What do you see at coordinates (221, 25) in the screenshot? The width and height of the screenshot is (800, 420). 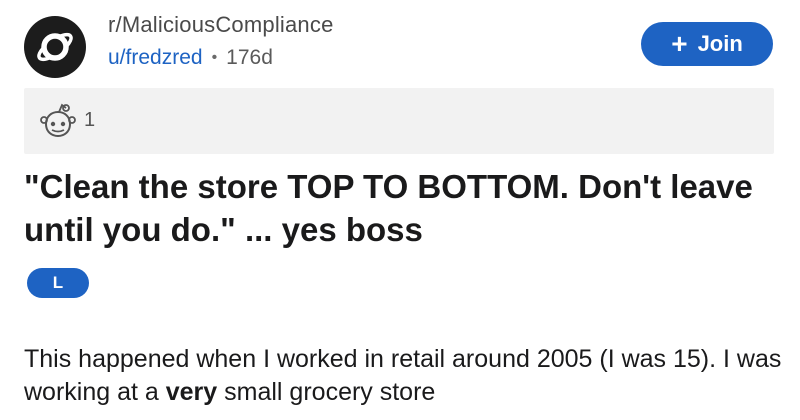 I see `subreddit-name: r/MaliciousCompliance` at bounding box center [221, 25].